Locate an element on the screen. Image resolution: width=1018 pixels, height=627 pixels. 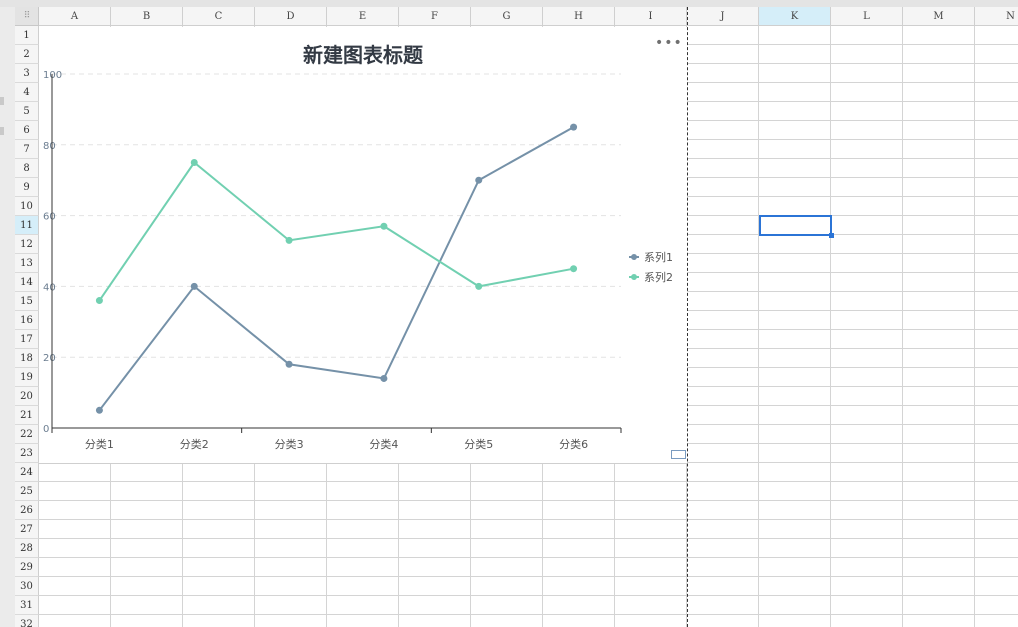
y-tick-label: 20 is located at coordinates (49, 358).